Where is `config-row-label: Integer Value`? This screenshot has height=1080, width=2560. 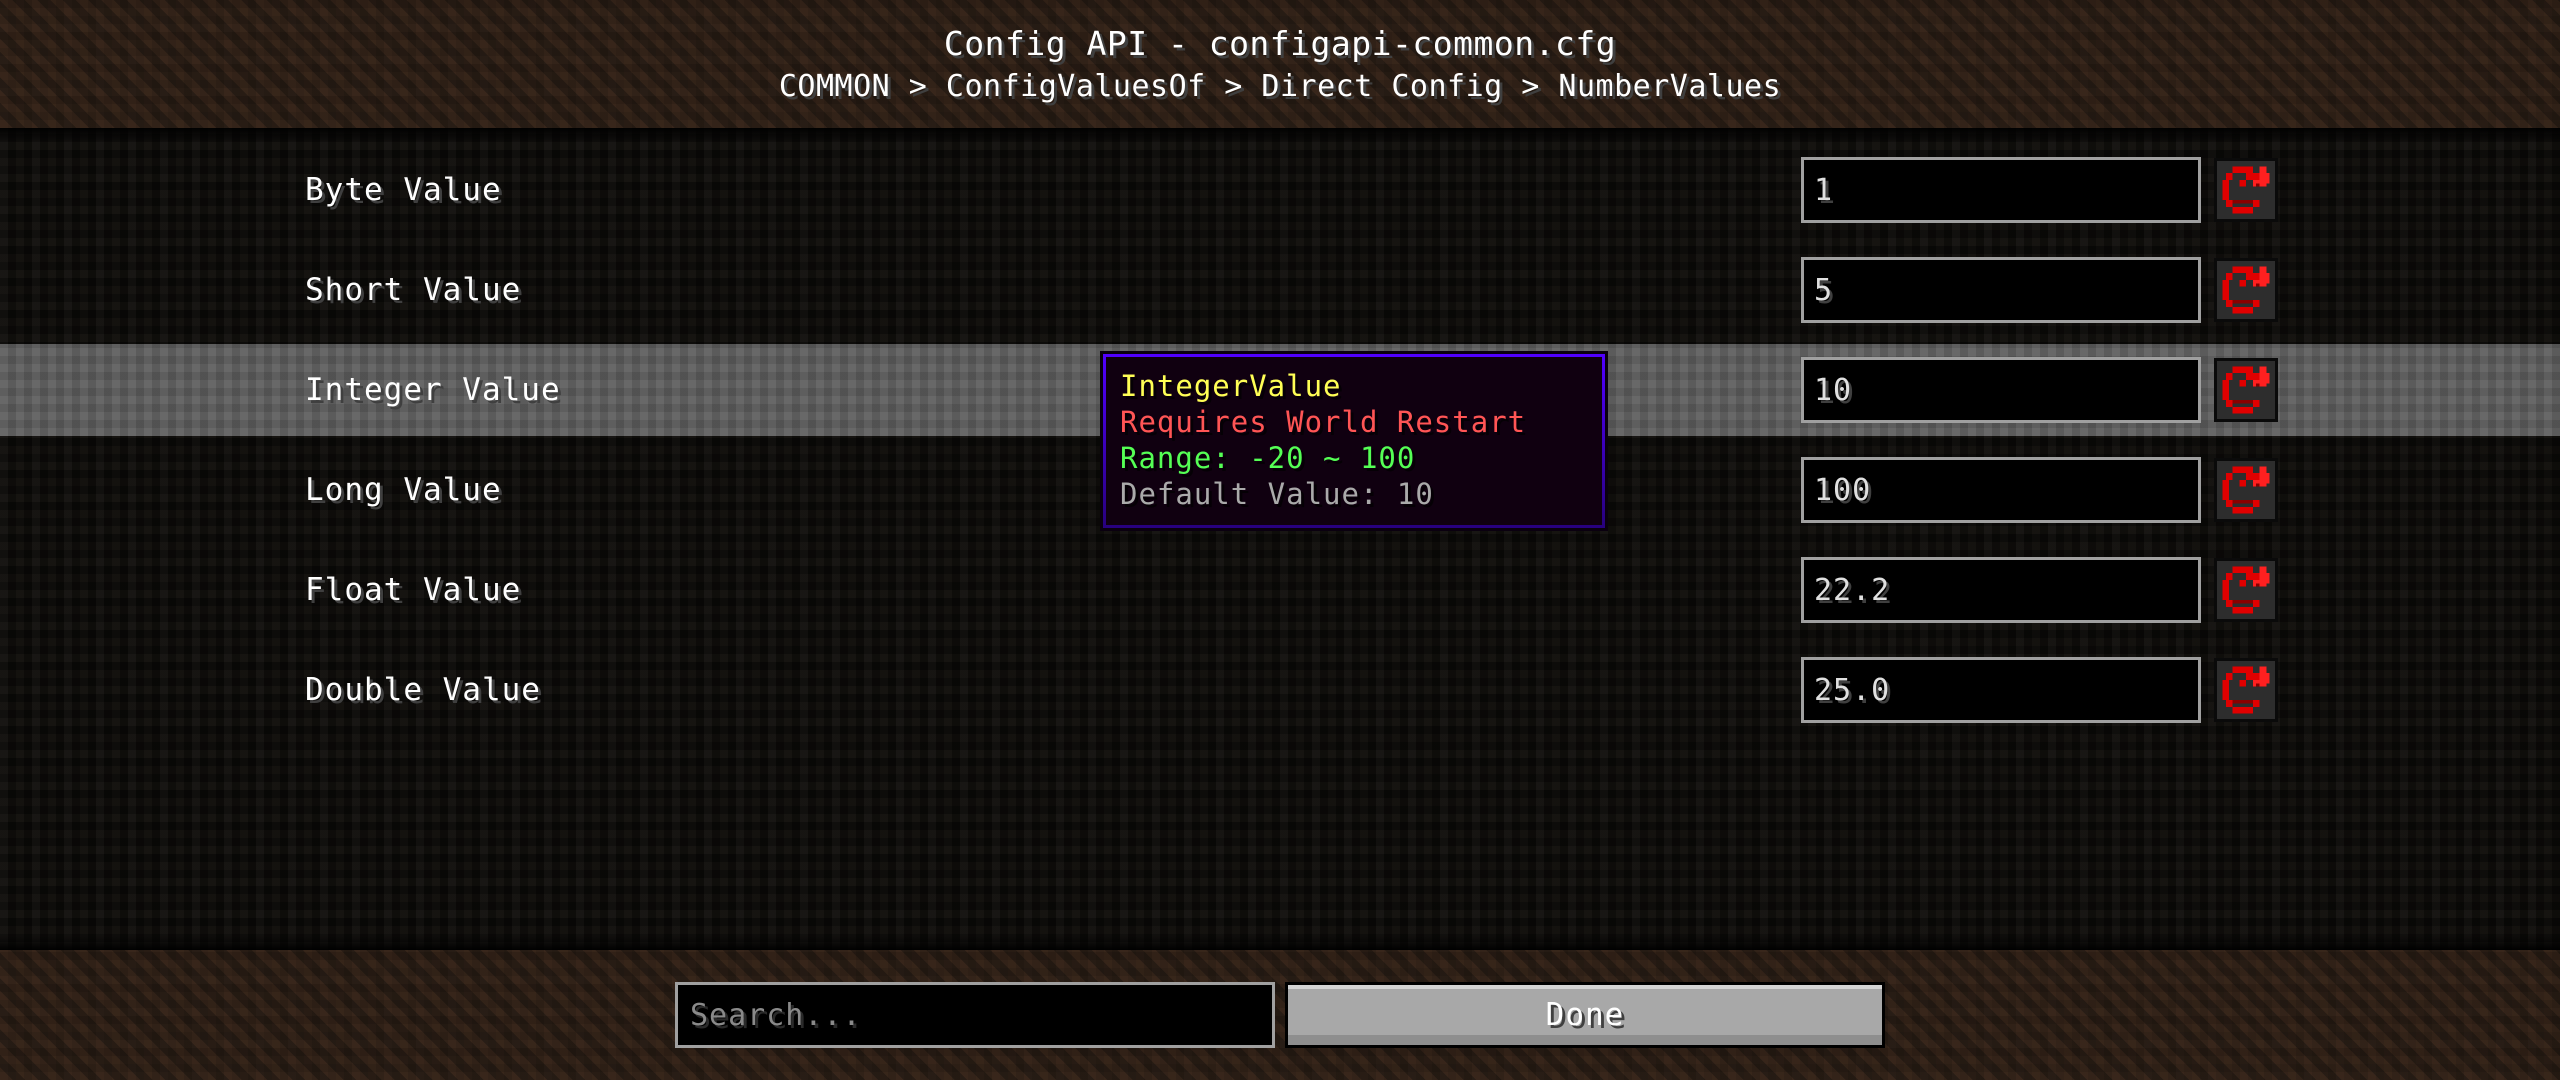 config-row-label: Integer Value is located at coordinates (433, 390).